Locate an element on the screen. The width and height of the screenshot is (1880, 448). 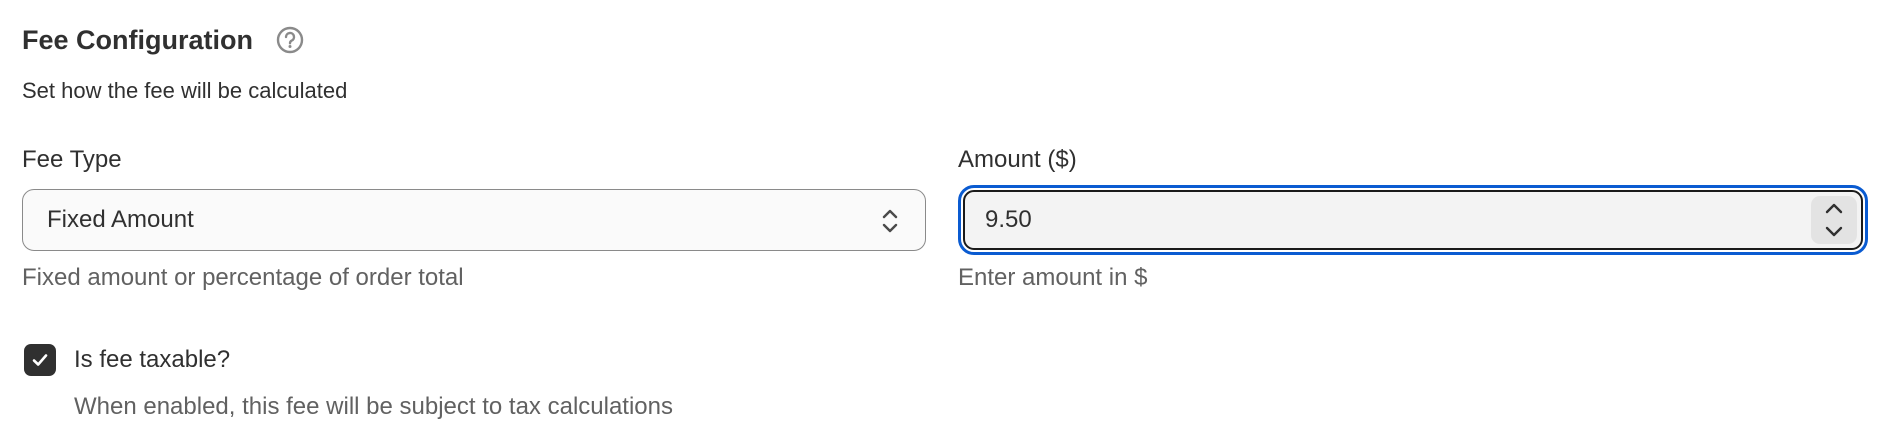
amount-focus-ring is located at coordinates (1413, 220).